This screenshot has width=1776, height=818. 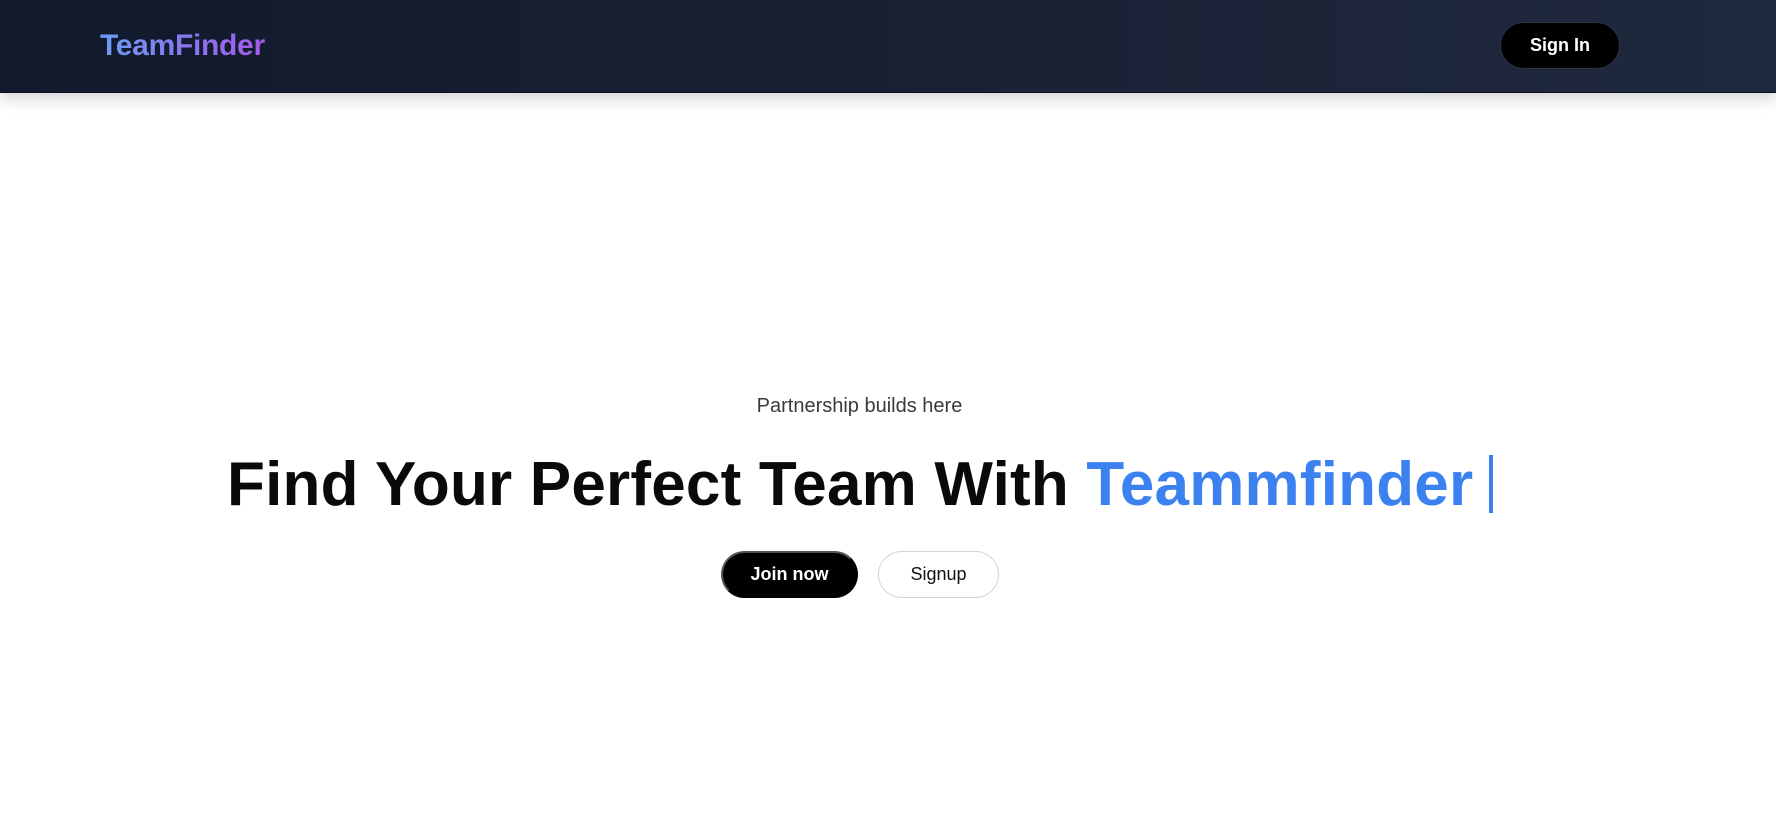 I want to click on top-navbar: TeamFinder Sign In, so click(x=888, y=46).